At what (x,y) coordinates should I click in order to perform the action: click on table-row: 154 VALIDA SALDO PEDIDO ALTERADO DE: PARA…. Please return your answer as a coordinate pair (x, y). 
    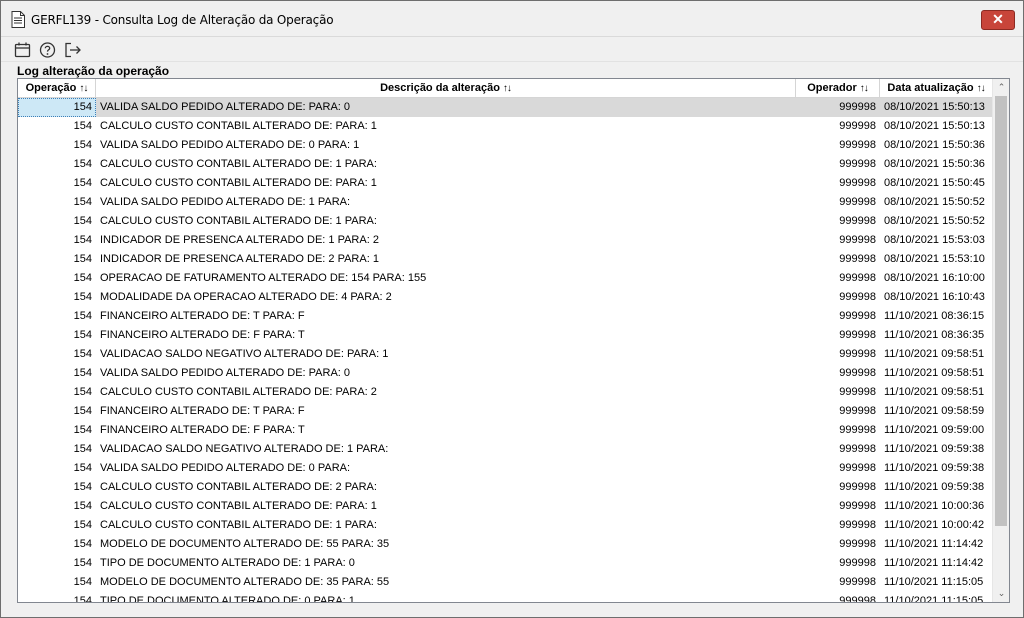
    Looking at the image, I should click on (505, 373).